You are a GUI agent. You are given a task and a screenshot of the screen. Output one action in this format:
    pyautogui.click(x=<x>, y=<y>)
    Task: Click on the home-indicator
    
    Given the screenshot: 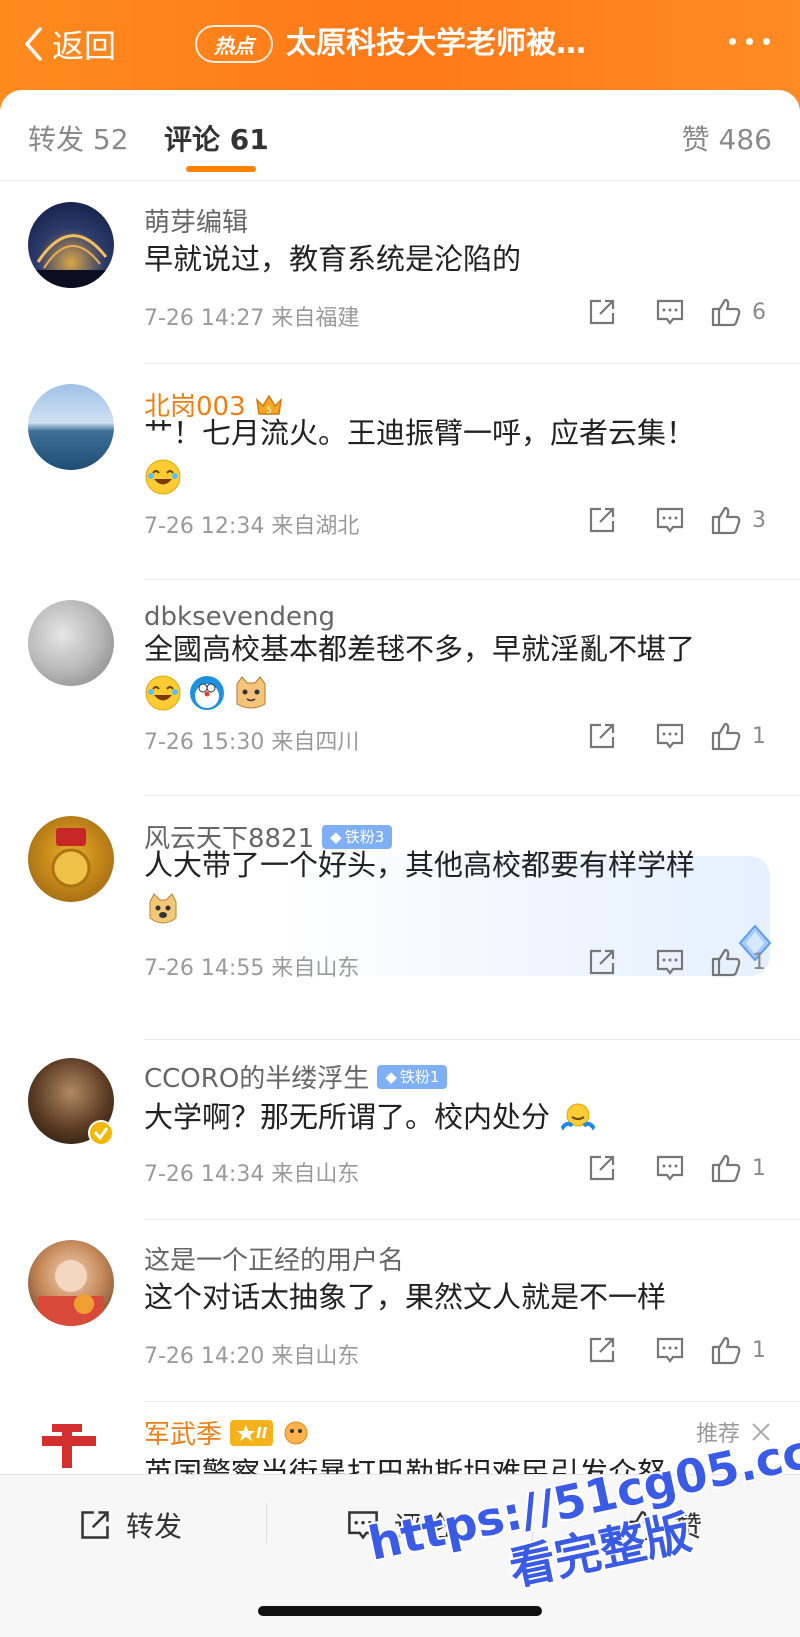 What is the action you would take?
    pyautogui.click(x=400, y=1611)
    